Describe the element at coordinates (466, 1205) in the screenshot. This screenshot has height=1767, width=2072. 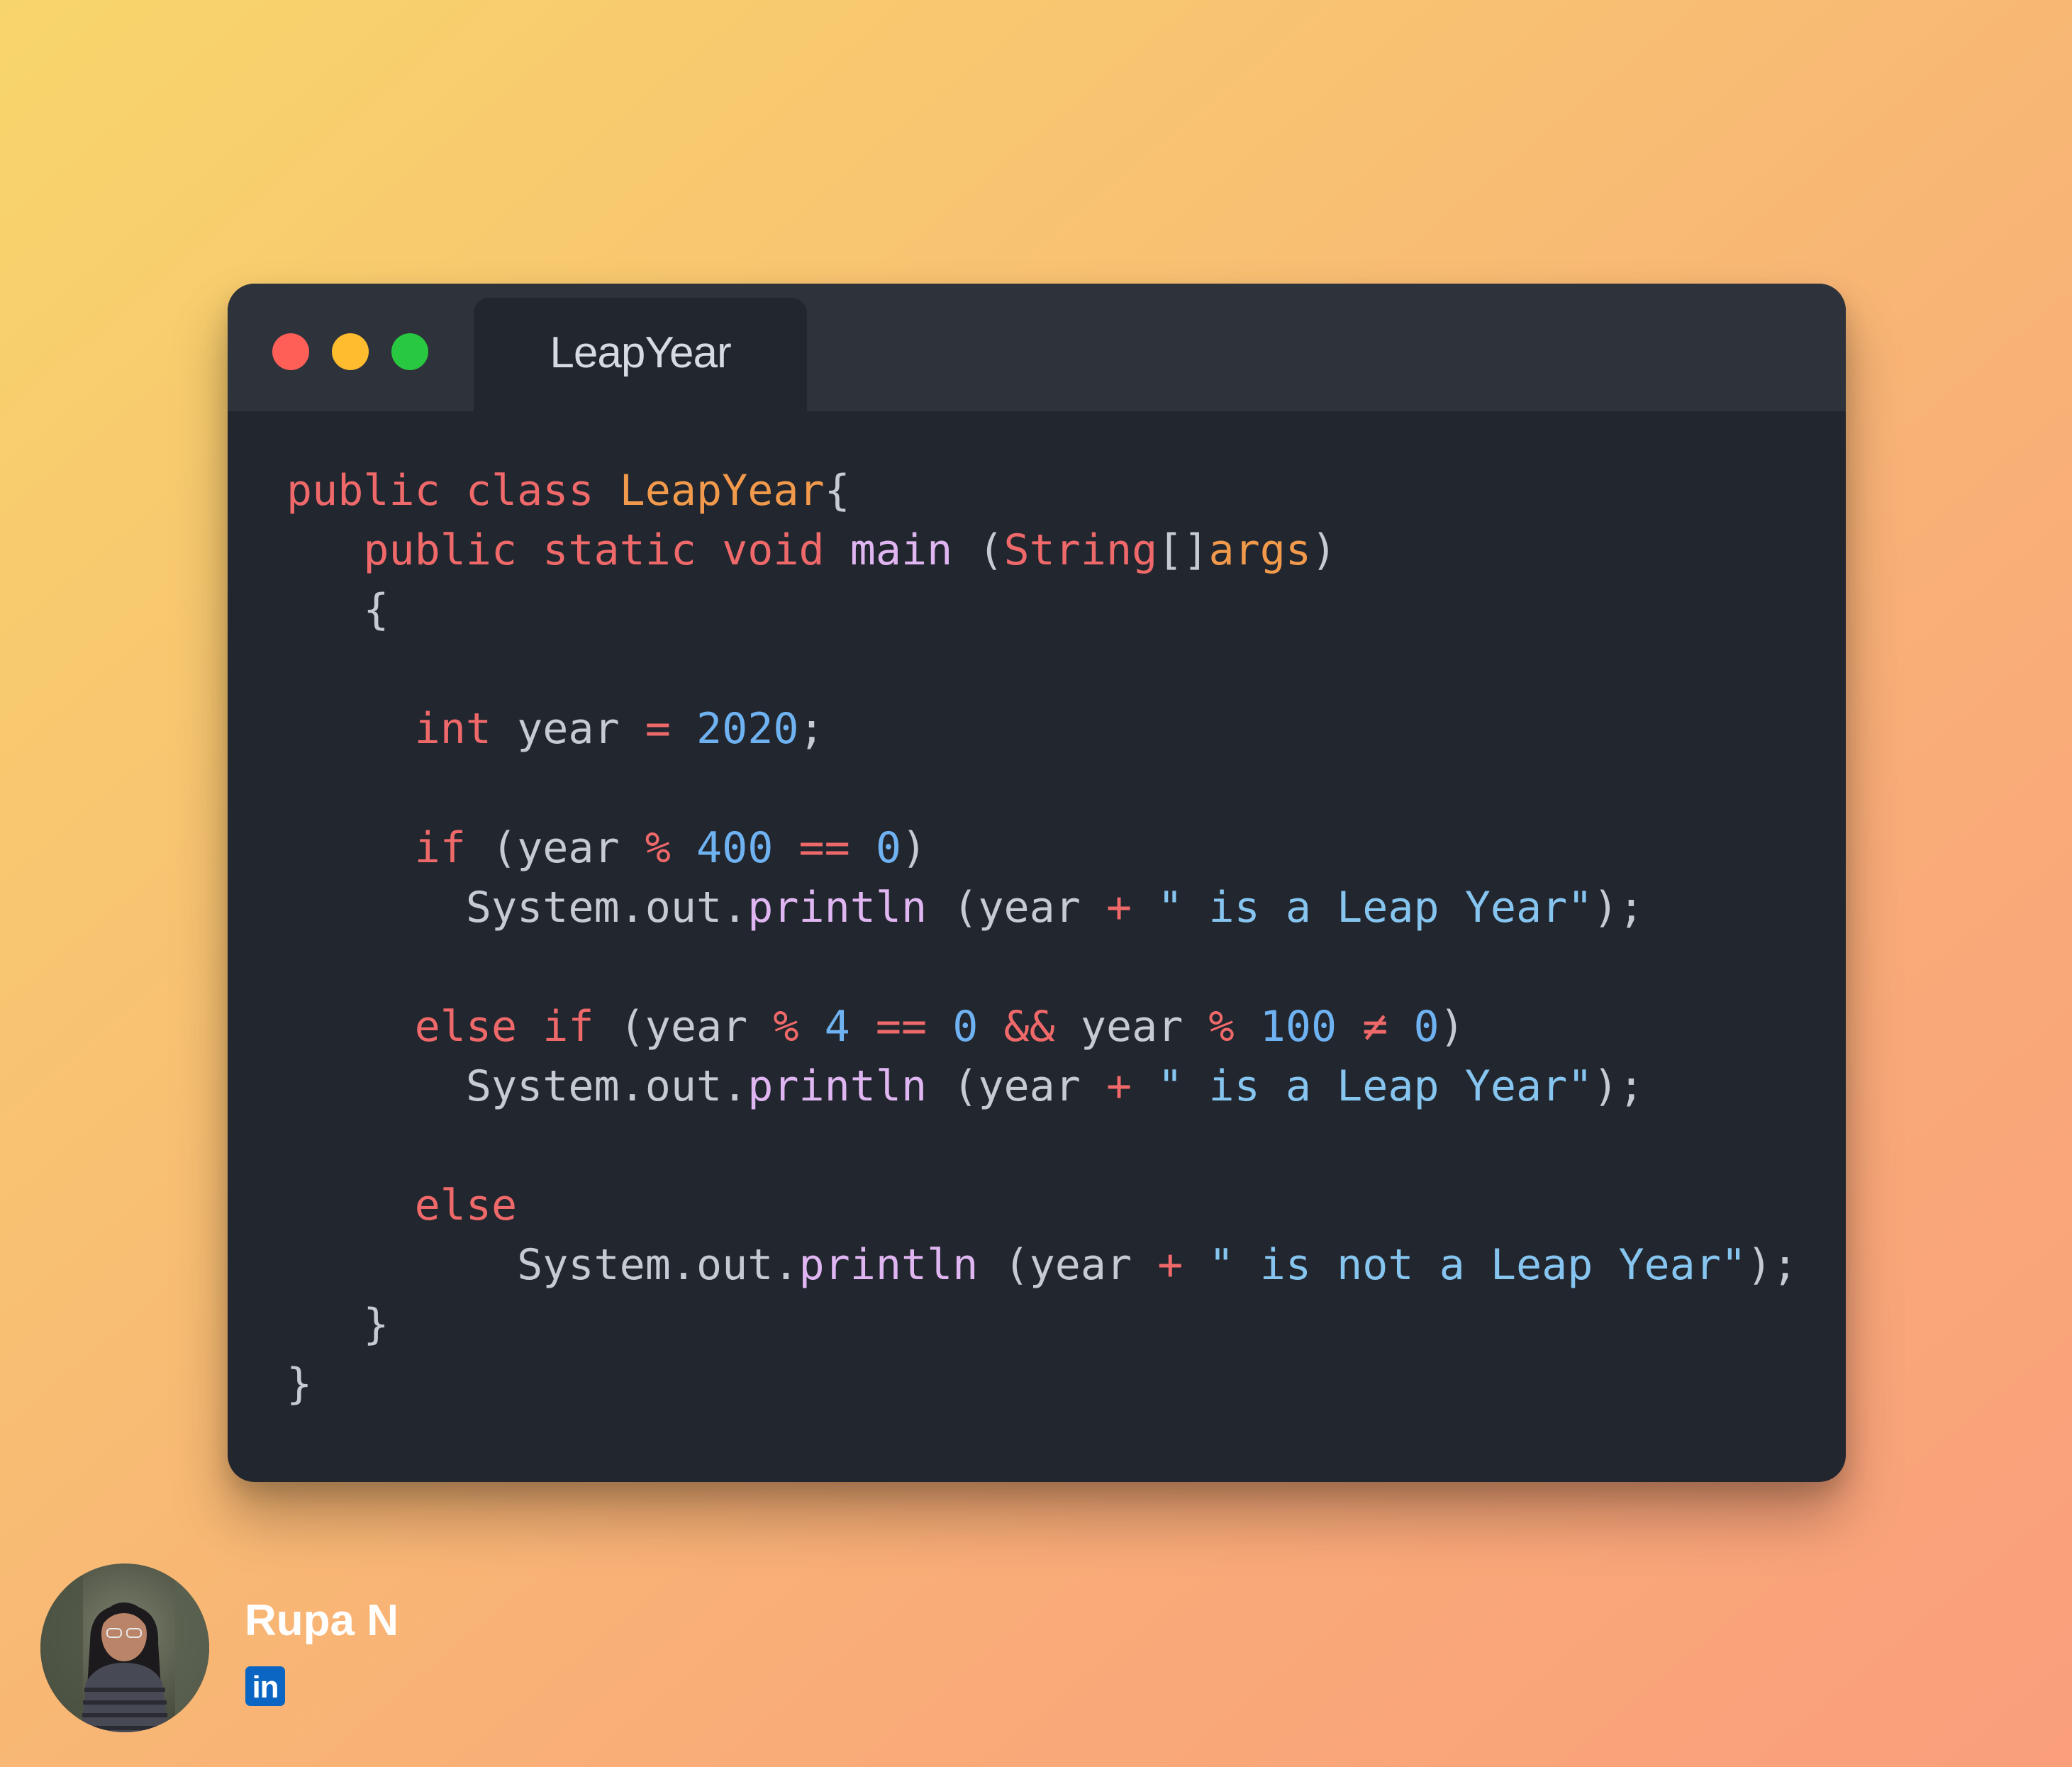
I see `code-token: else` at that location.